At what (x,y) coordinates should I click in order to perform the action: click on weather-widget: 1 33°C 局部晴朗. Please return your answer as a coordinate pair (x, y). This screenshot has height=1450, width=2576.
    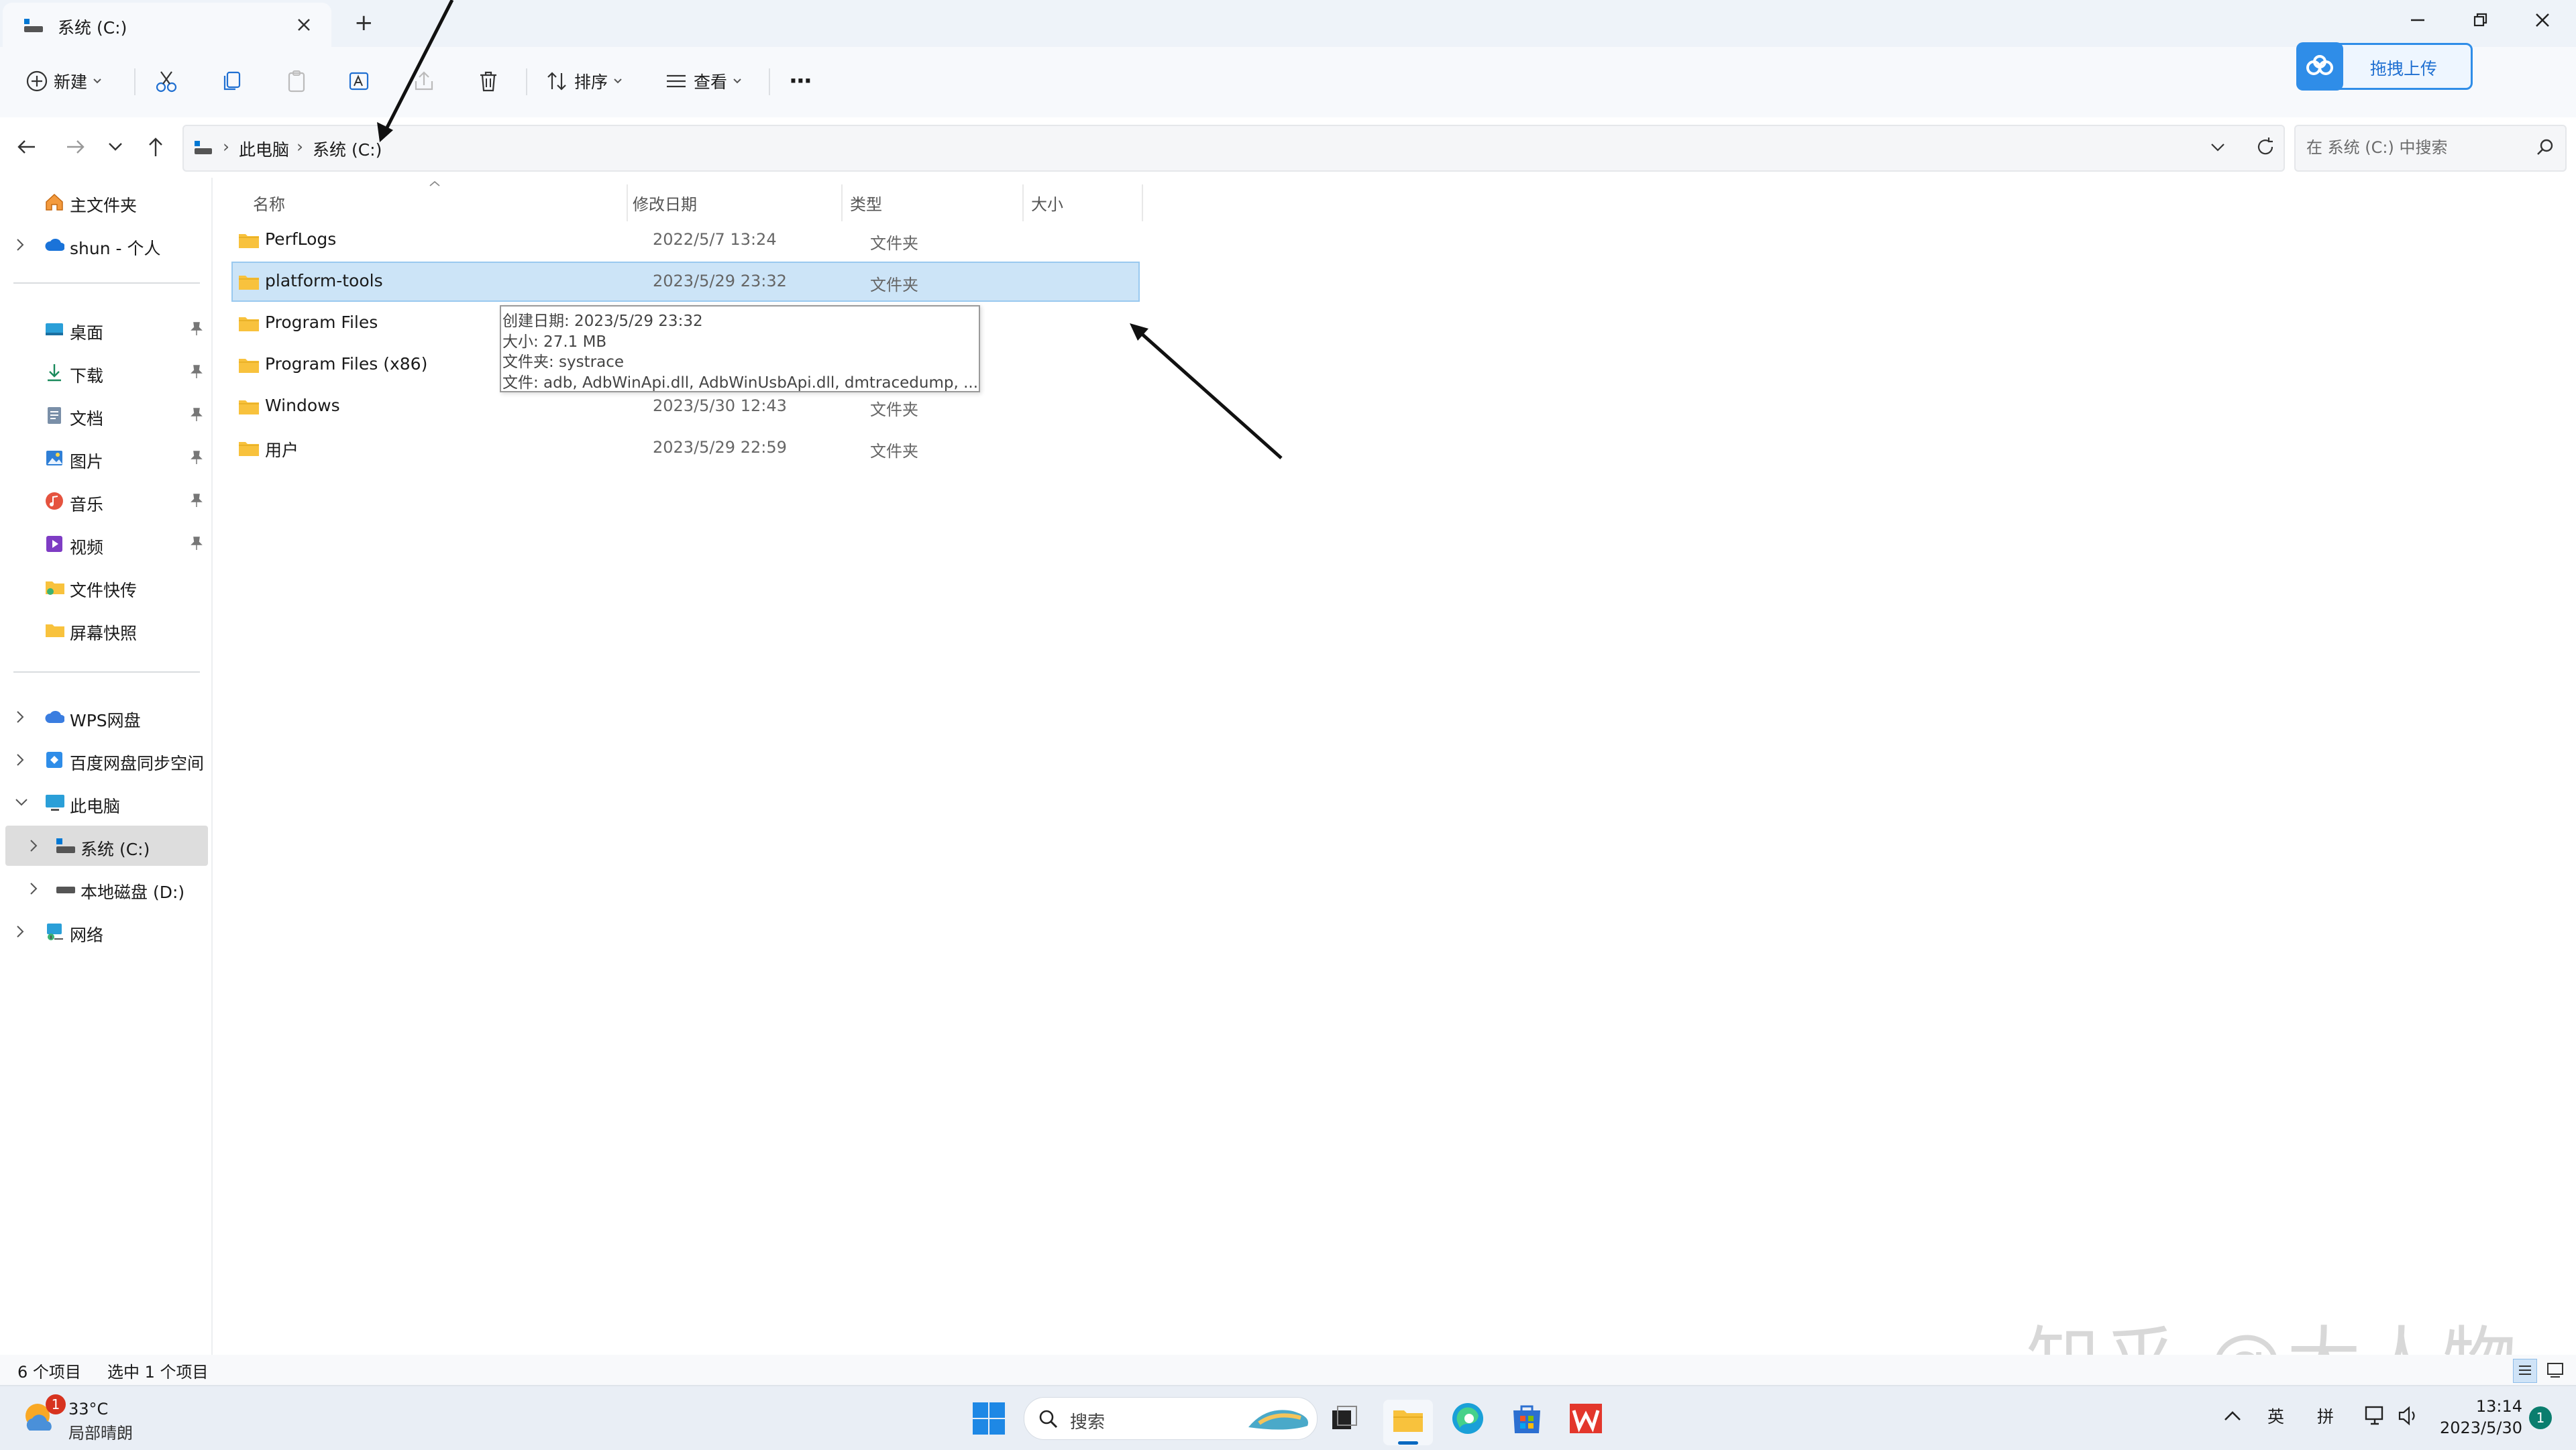
    Looking at the image, I should click on (76, 1418).